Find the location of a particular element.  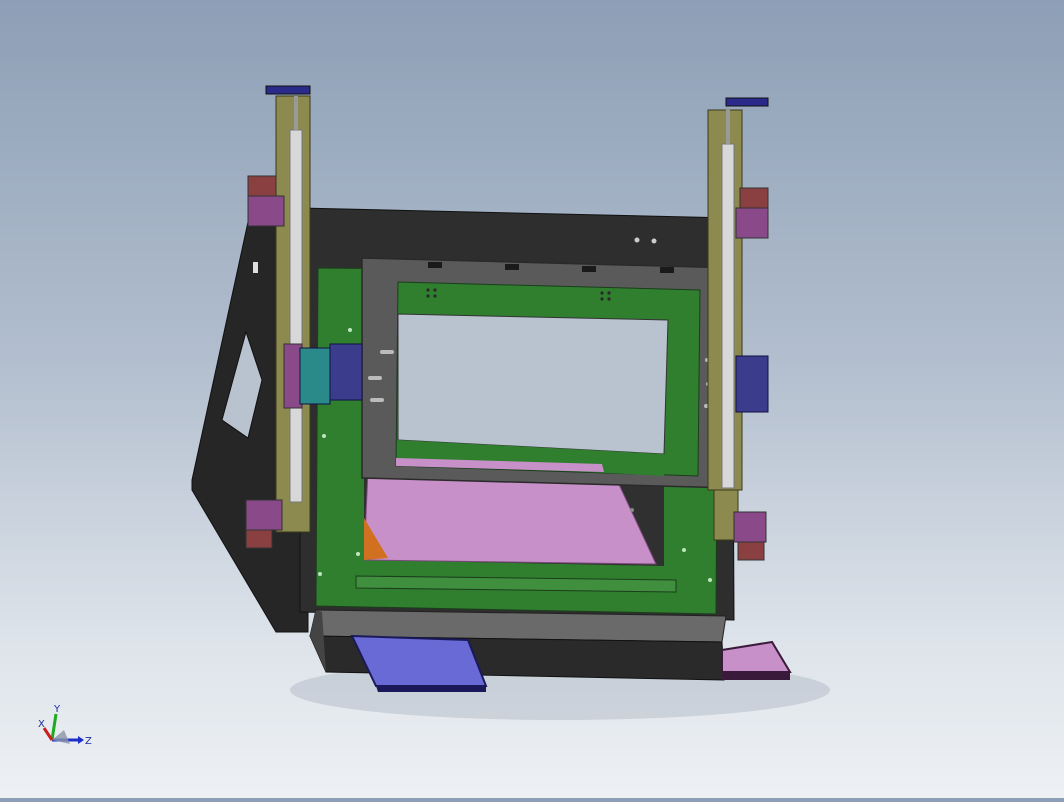

left-rail-track is located at coordinates (296, 316).